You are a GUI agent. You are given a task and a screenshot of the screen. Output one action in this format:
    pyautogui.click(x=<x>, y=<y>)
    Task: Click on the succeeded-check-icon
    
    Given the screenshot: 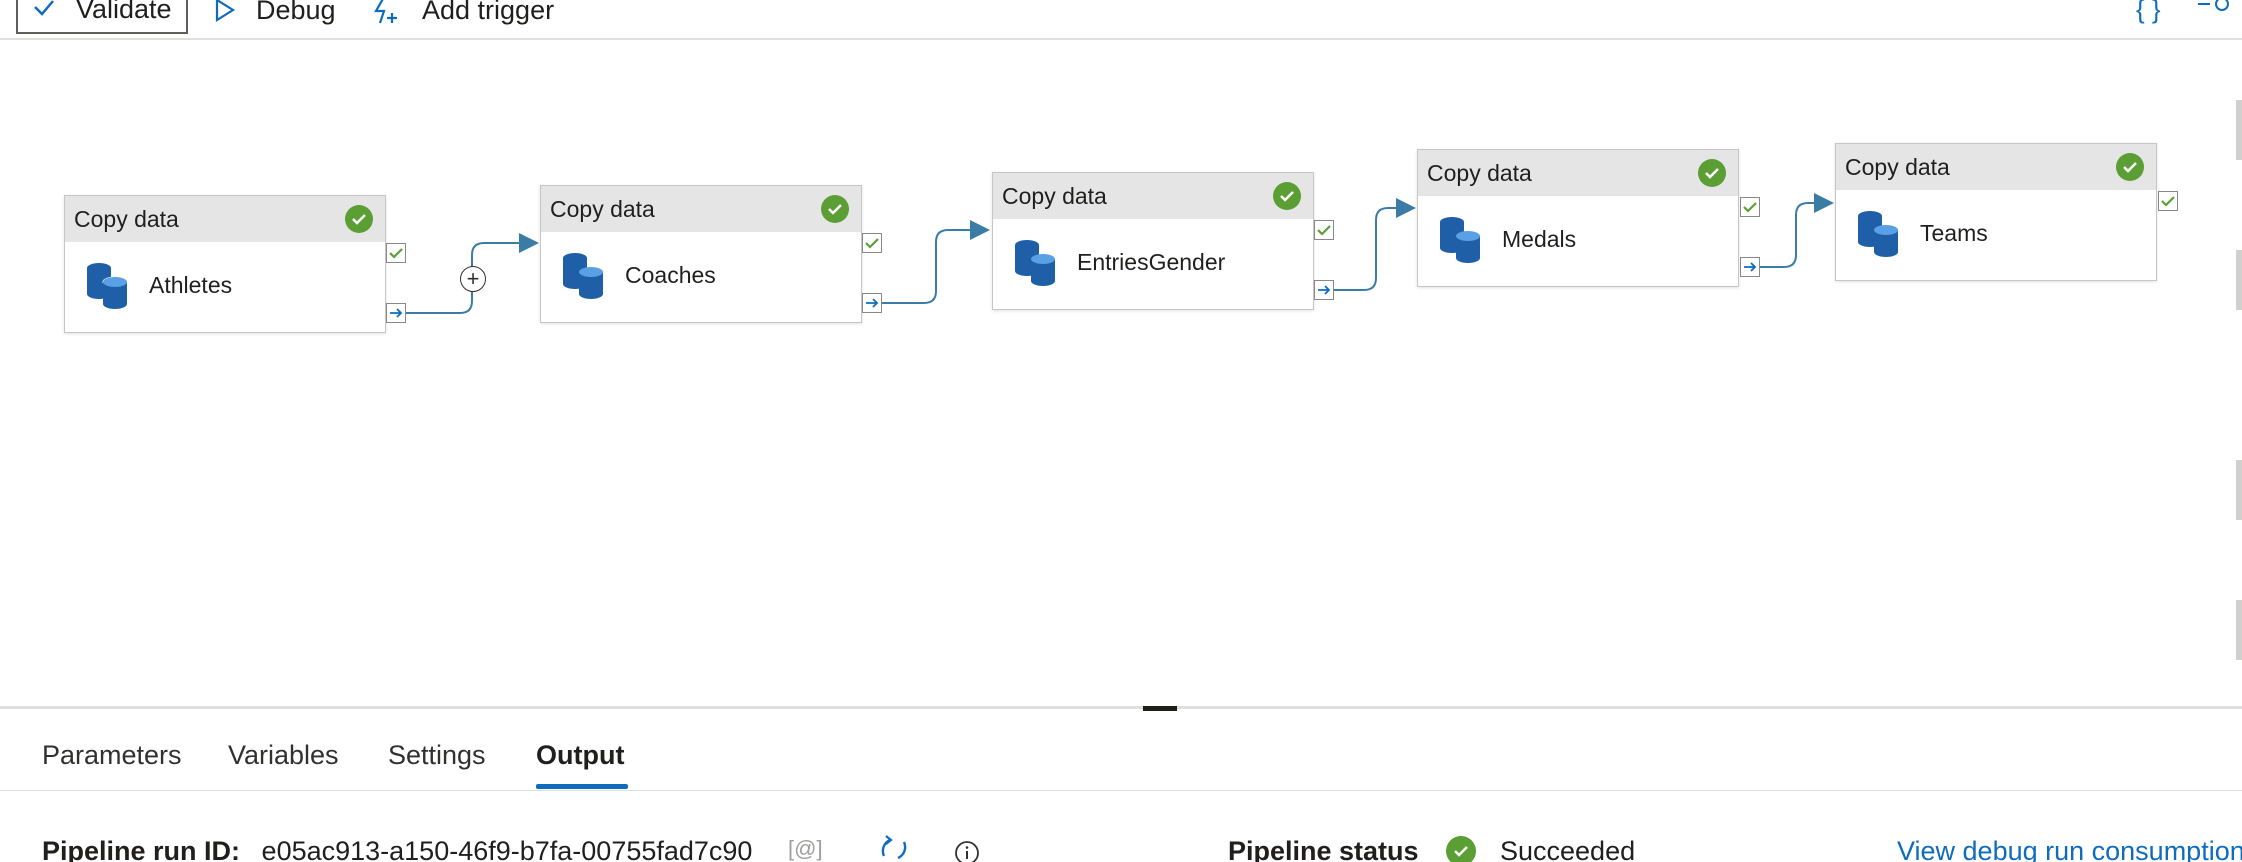 What is the action you would take?
    pyautogui.click(x=1461, y=849)
    